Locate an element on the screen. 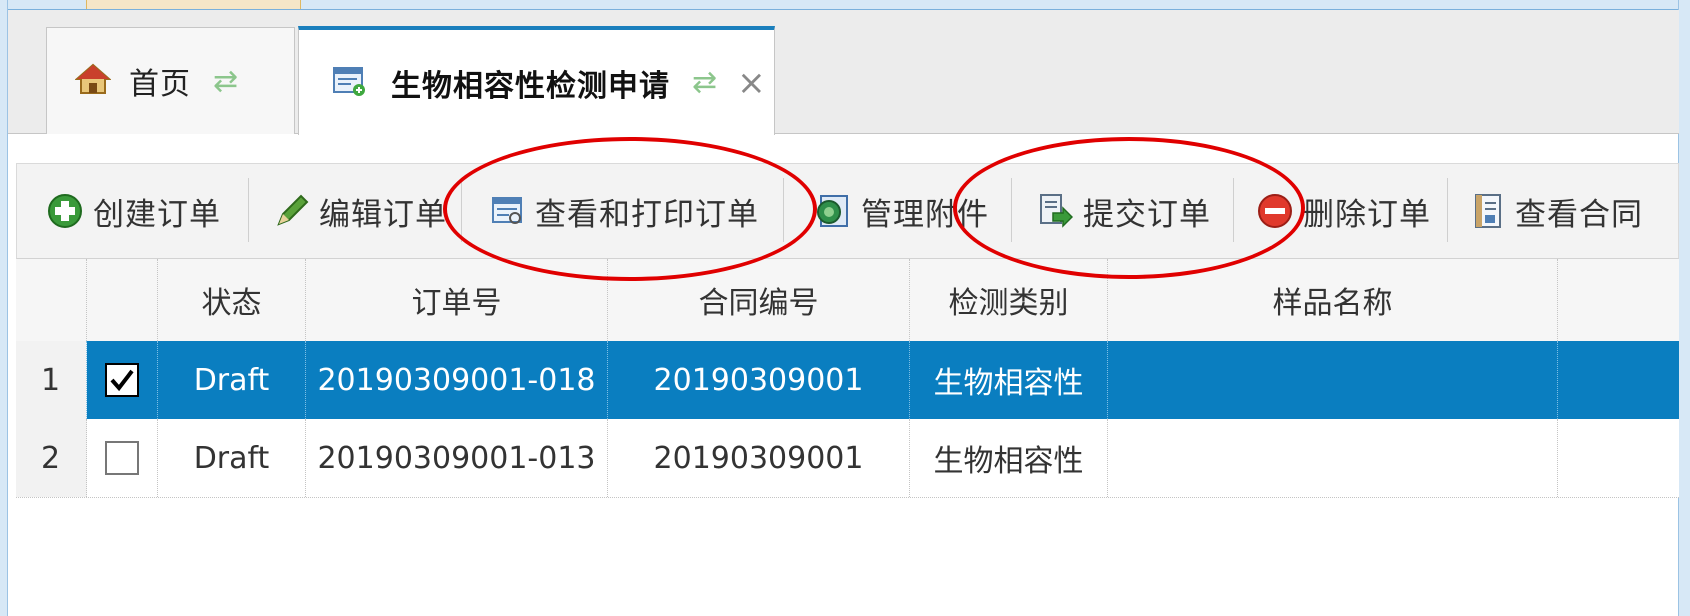 This screenshot has width=1690, height=616. tab-biocompat-request: 生物相容性检测申请 ⇄ × is located at coordinates (536, 80).